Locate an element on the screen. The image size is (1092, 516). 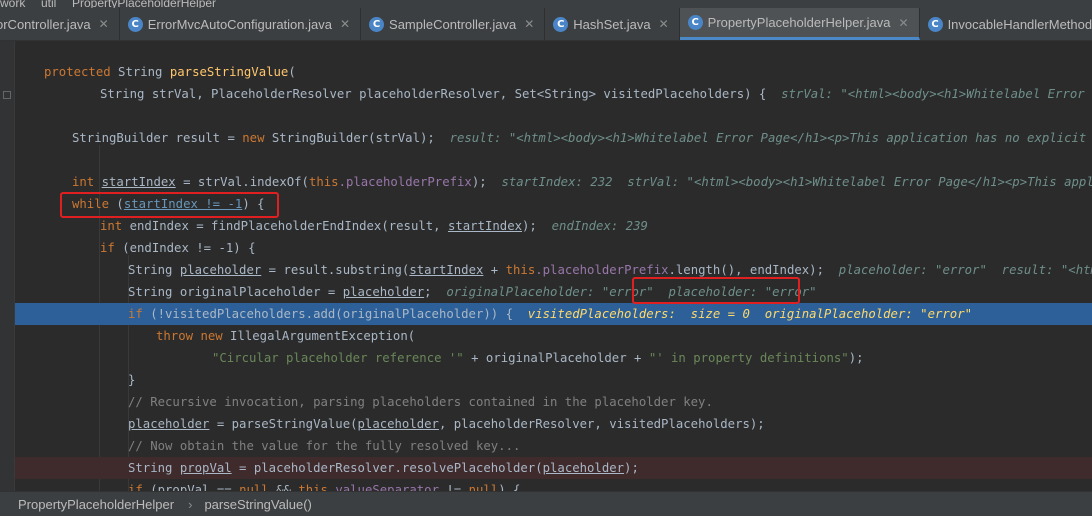
breadcrumb-item: util is located at coordinates (48, 4).